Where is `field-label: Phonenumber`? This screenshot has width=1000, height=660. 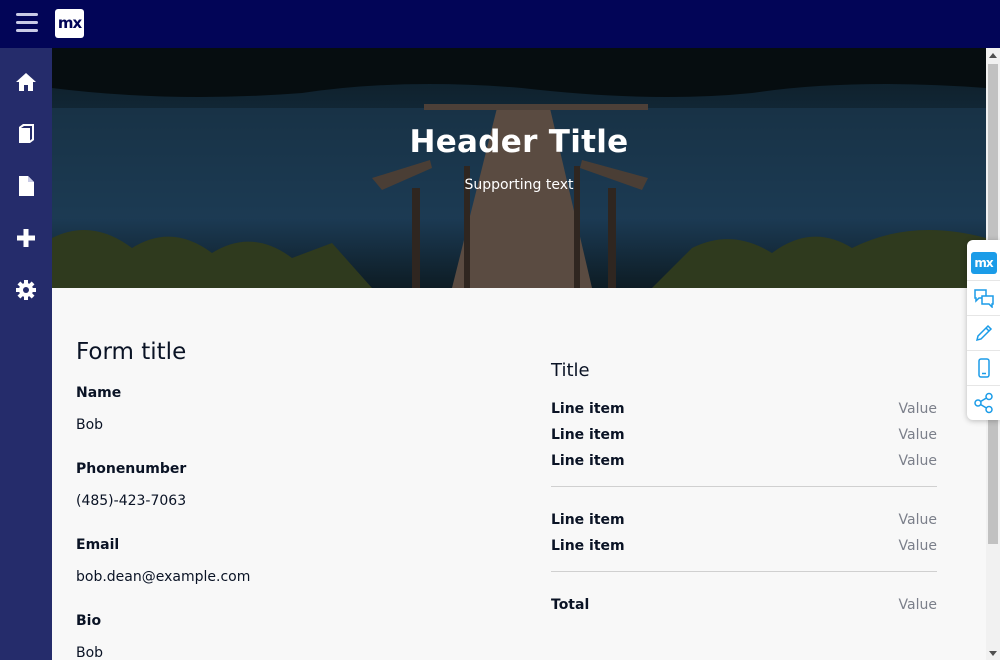
field-label: Phonenumber is located at coordinates (131, 469).